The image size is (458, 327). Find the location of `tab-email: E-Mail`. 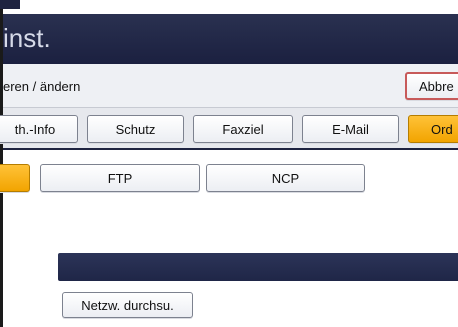

tab-email: E-Mail is located at coordinates (350, 129).